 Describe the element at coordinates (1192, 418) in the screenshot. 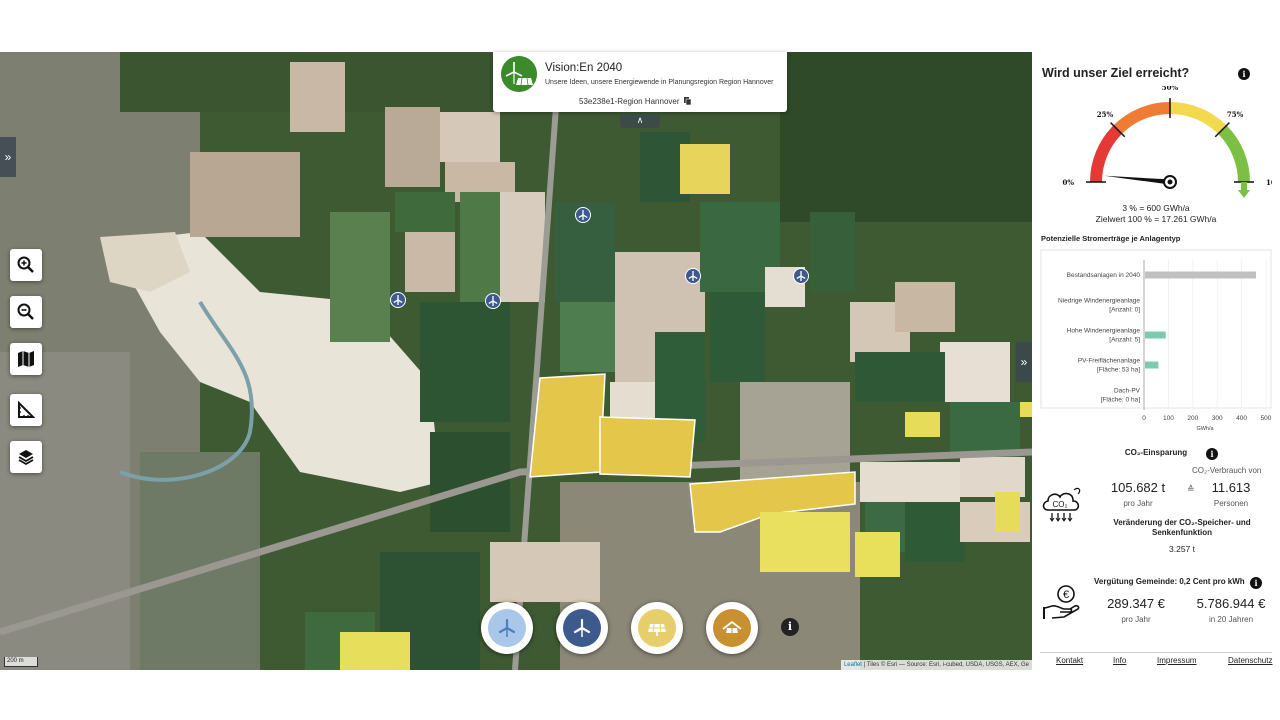

I see `x-tick-label: 200` at that location.